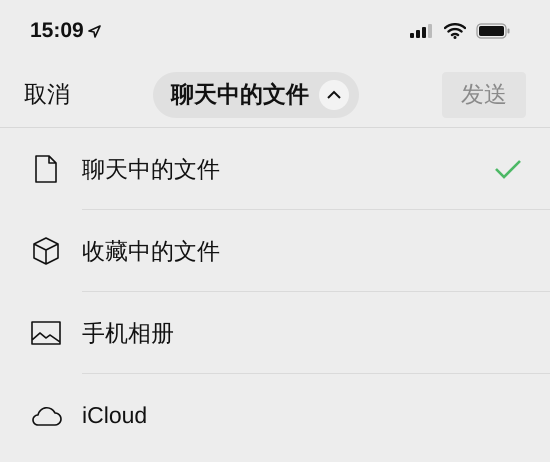 Image resolution: width=550 pixels, height=462 pixels. I want to click on wifi-icon, so click(455, 31).